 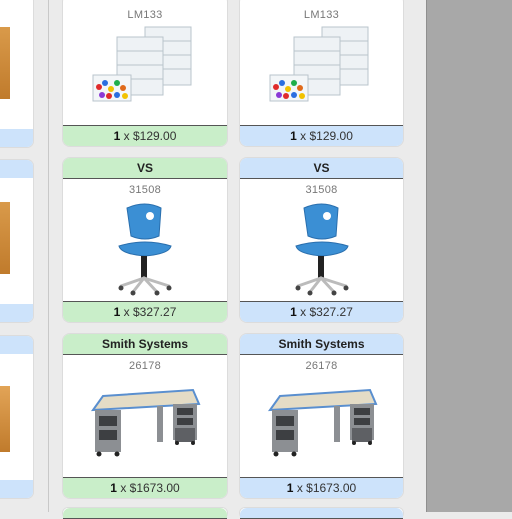 What do you see at coordinates (48, 256) in the screenshot?
I see `column-divider` at bounding box center [48, 256].